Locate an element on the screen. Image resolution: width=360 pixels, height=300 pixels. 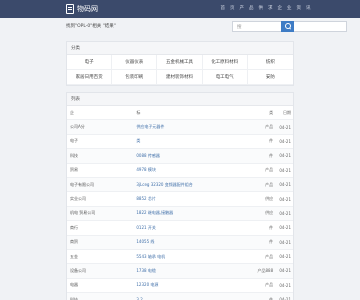
category-link: 家居日用百货 is located at coordinates (90, 77).